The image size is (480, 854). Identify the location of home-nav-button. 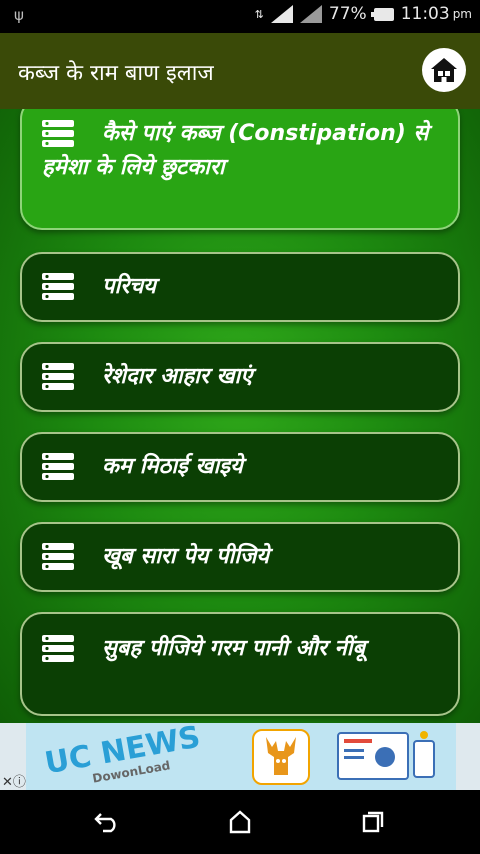
(240, 822).